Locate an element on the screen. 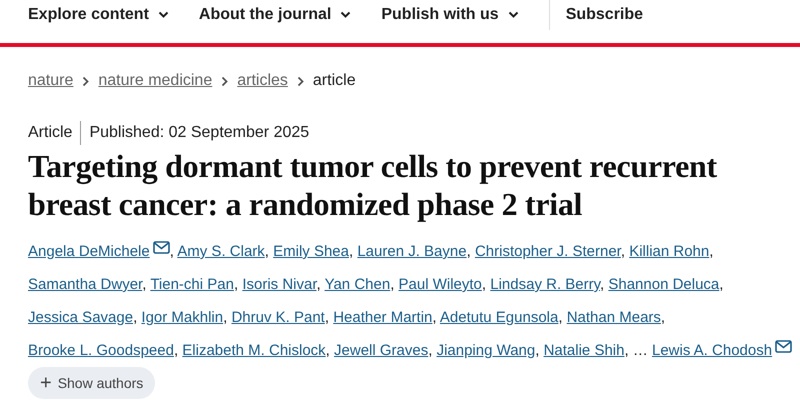  breadcrumb-link: articles is located at coordinates (262, 81).